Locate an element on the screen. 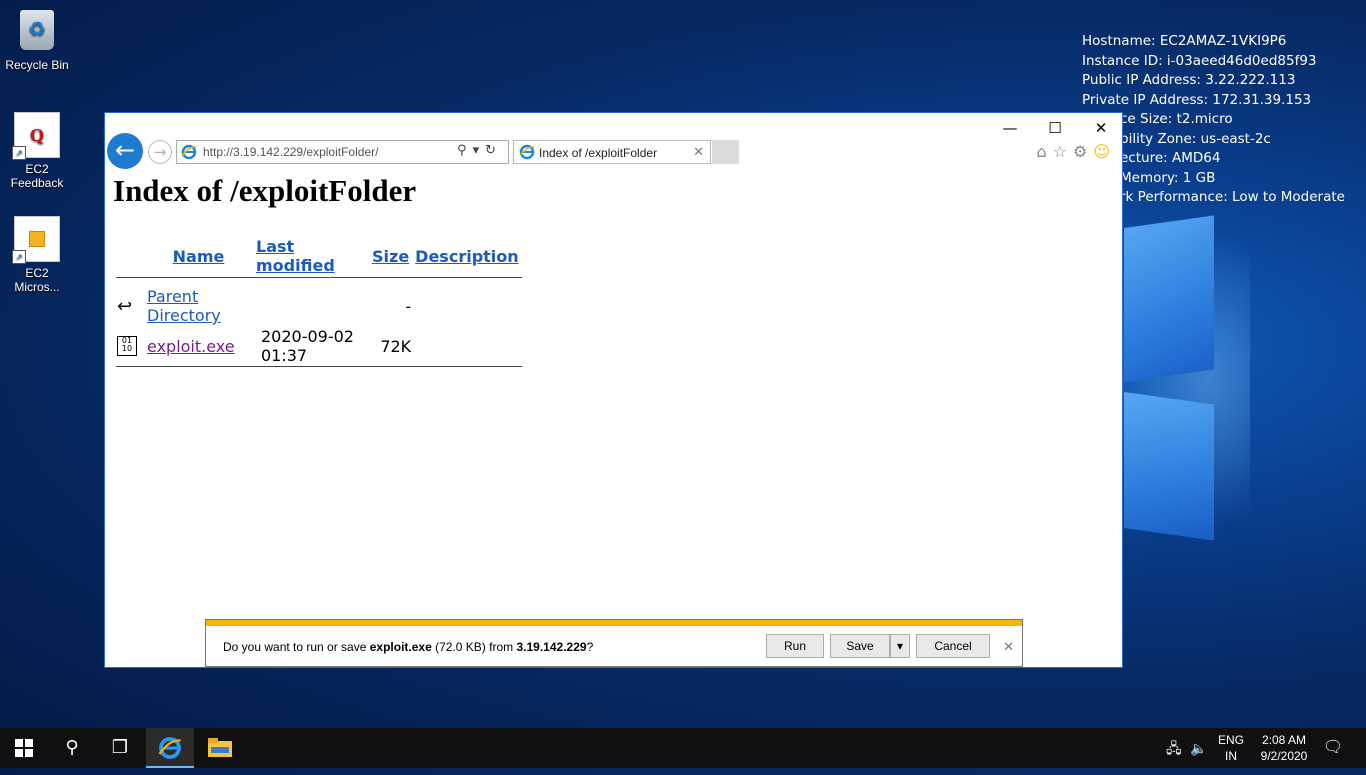 The image size is (1366, 775). save-button: Save is located at coordinates (860, 646).